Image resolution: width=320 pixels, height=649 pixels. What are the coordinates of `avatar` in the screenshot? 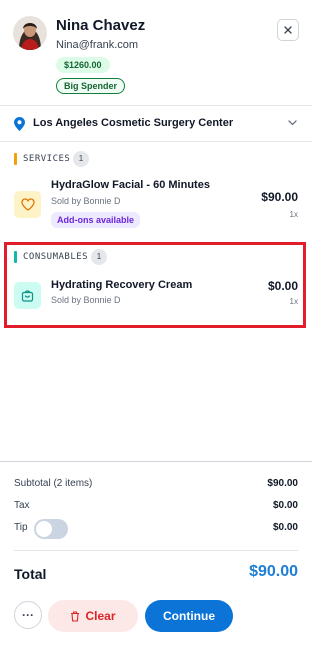 It's located at (30, 33).